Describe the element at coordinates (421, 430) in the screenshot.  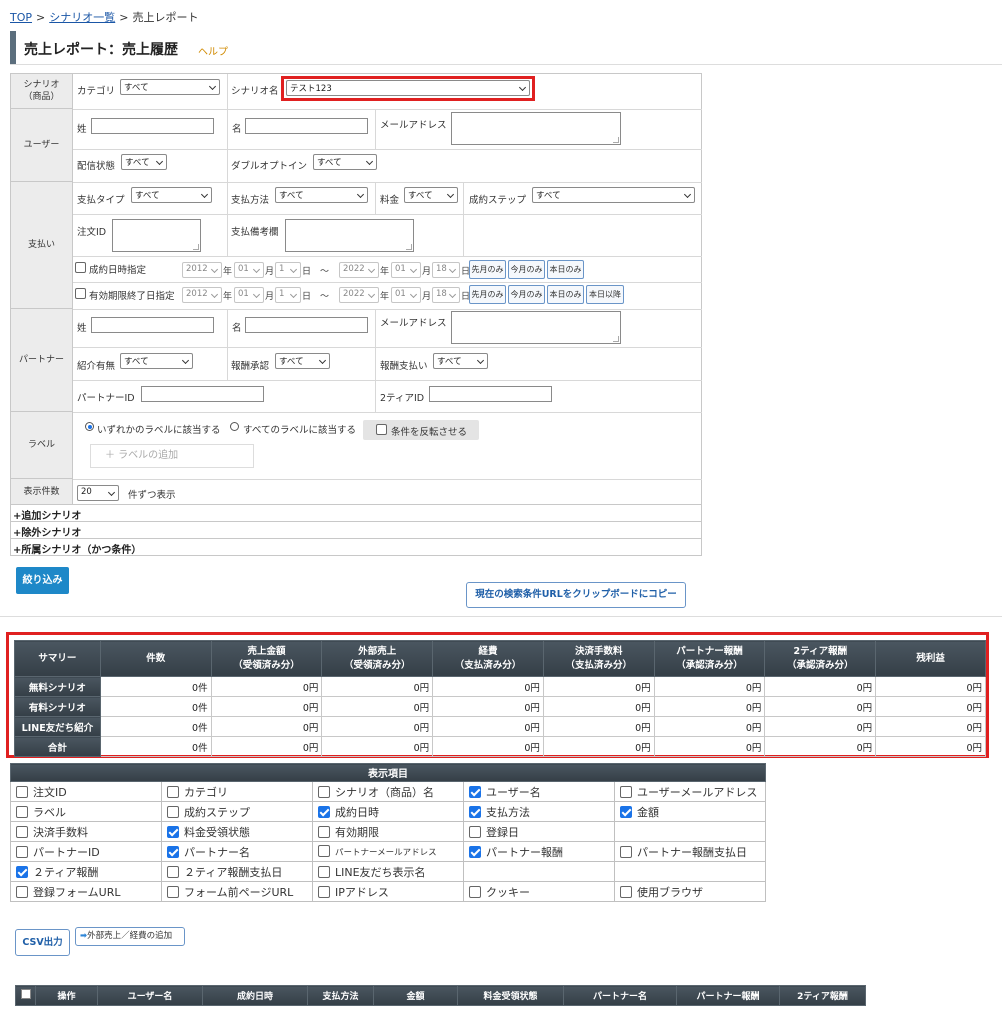
I see `invert-condition-toggle: 条件を反転させる` at that location.